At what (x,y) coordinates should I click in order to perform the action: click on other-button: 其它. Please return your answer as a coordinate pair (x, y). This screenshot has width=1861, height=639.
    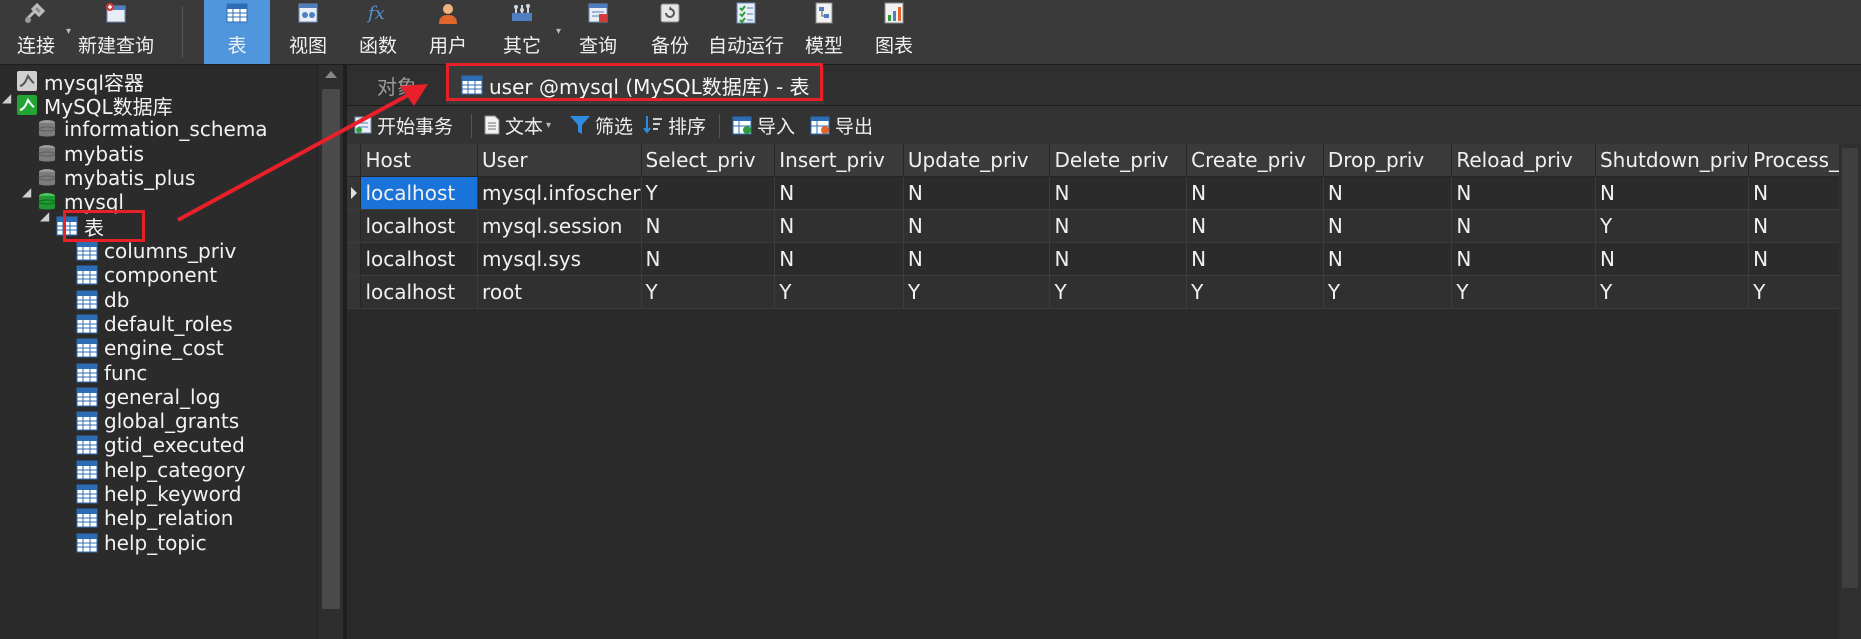
    Looking at the image, I should click on (522, 32).